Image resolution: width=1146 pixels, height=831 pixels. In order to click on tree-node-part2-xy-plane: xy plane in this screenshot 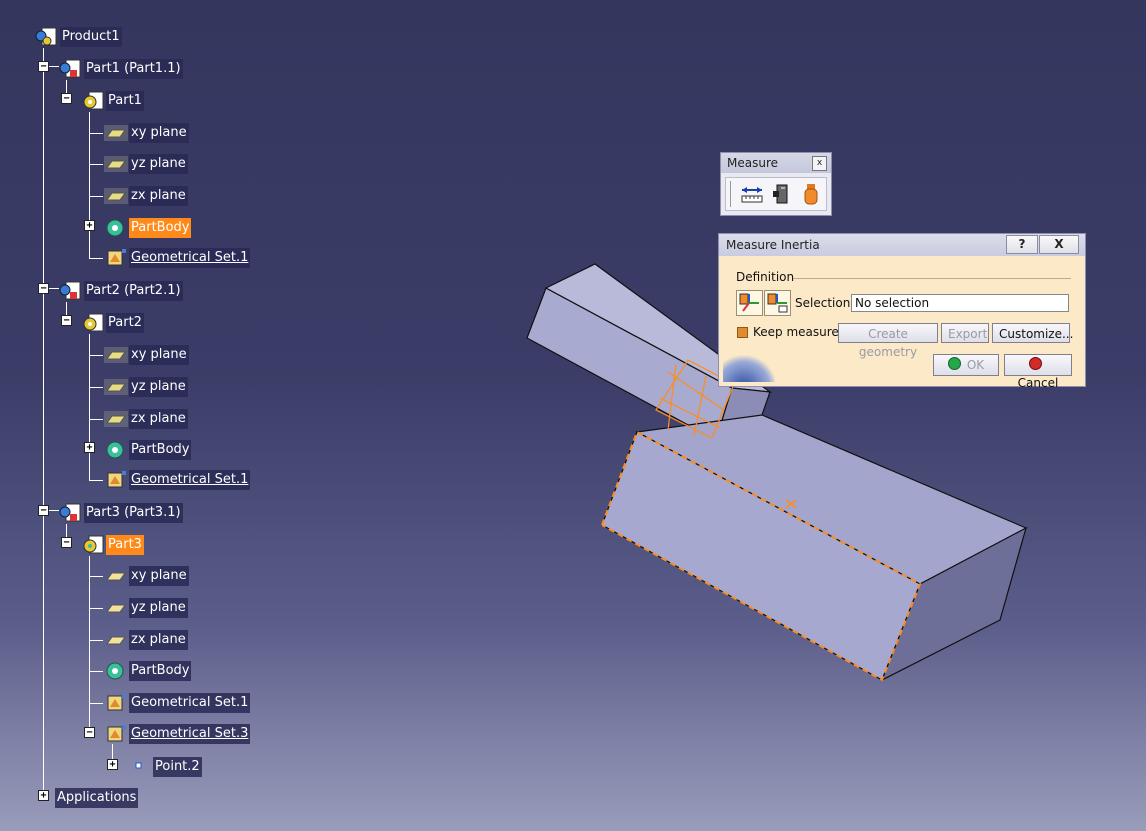, I will do `click(146, 355)`.